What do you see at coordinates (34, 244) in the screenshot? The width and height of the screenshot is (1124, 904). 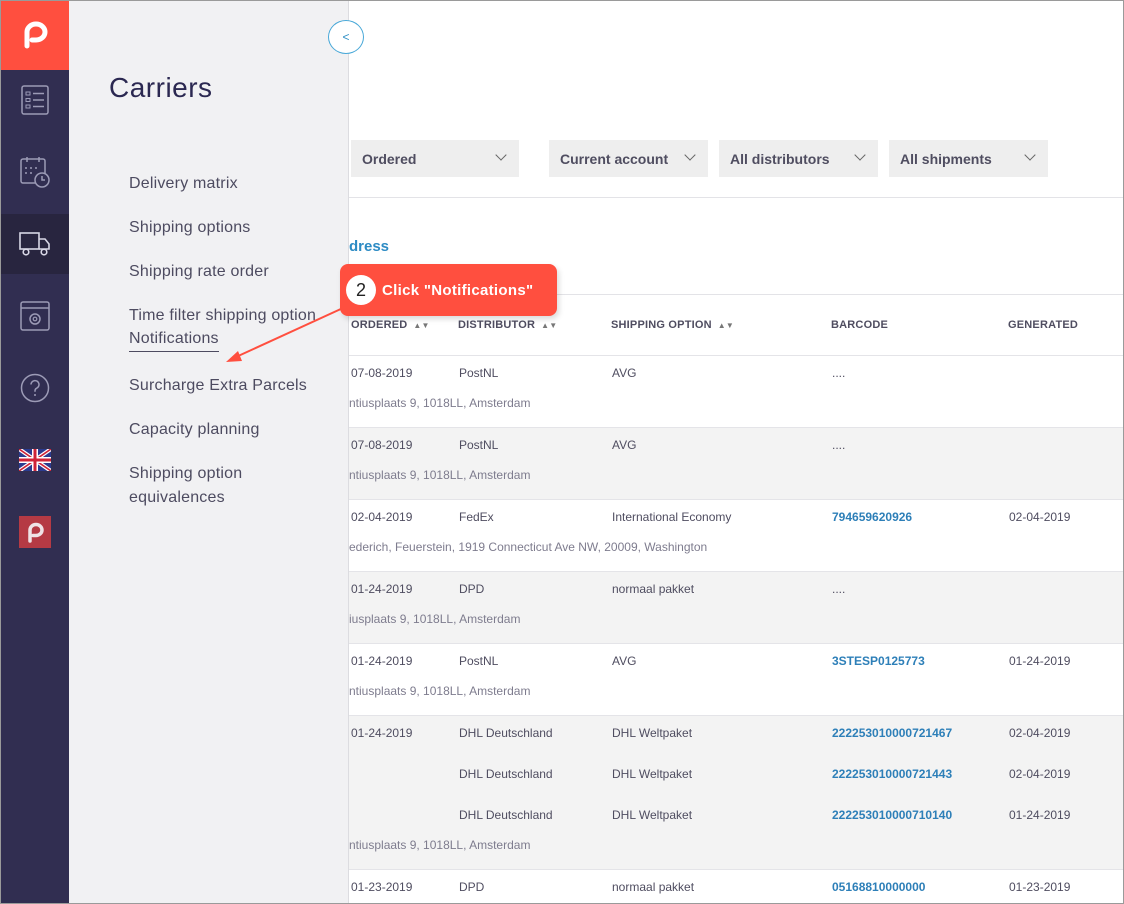 I see `truck-icon` at bounding box center [34, 244].